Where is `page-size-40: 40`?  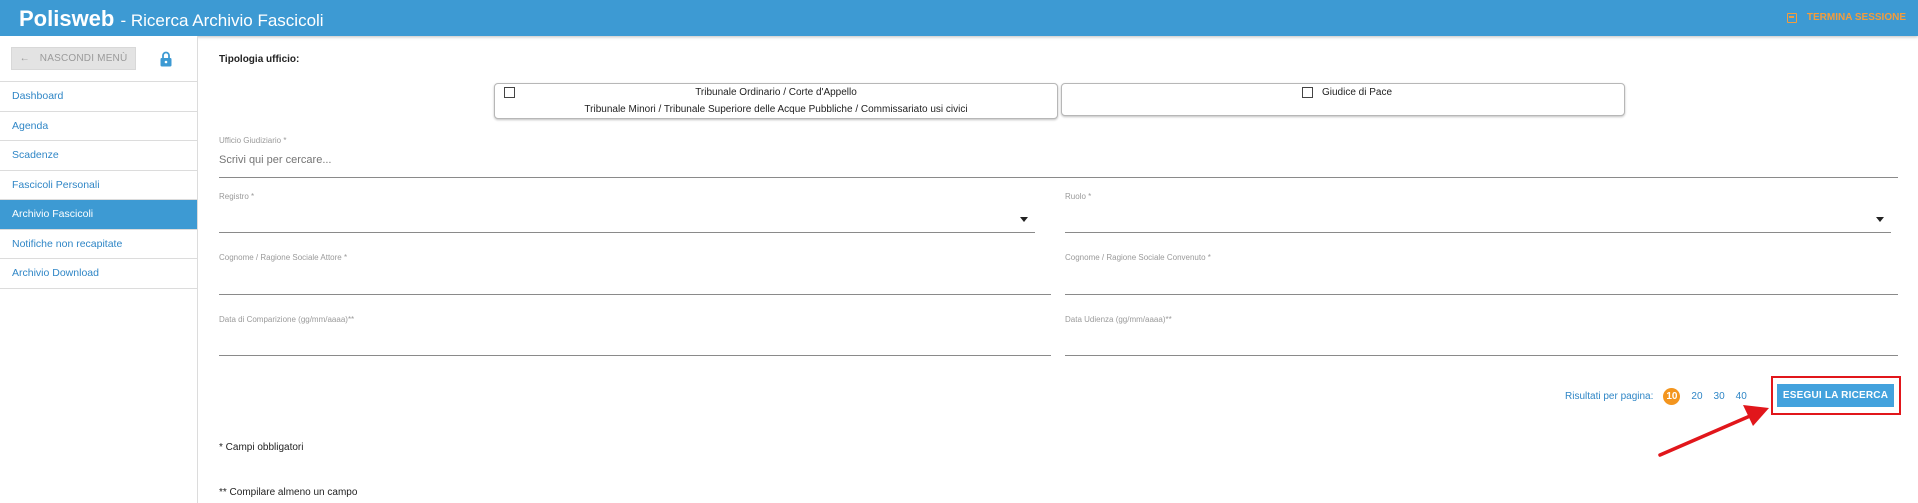
page-size-40: 40 is located at coordinates (1741, 396).